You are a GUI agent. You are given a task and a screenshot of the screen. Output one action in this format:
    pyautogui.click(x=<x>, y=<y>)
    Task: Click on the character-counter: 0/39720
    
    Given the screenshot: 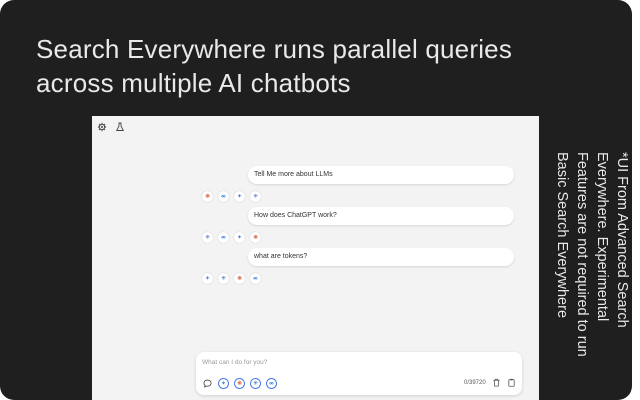 What is the action you would take?
    pyautogui.click(x=475, y=383)
    